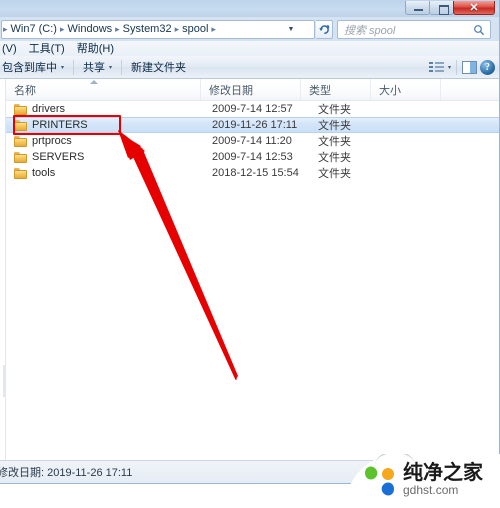  I want to click on file-name-cell: prtprocs, so click(106, 141).